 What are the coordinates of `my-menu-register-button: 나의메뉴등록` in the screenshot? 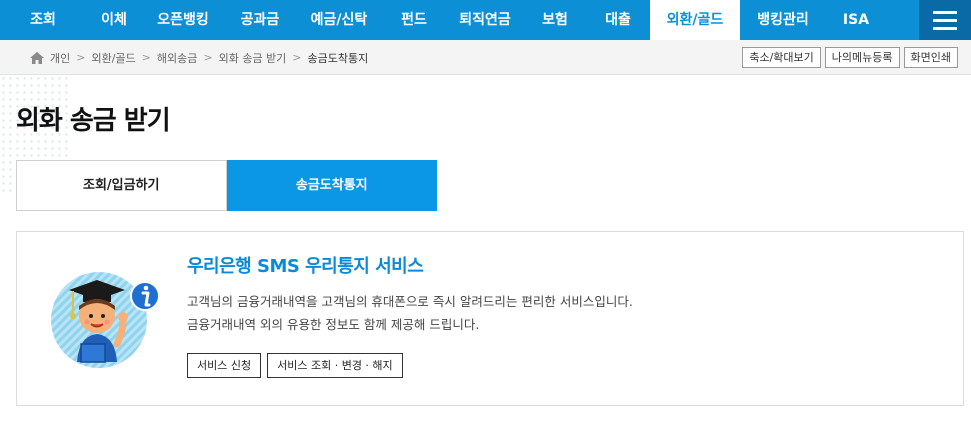 It's located at (862, 57).